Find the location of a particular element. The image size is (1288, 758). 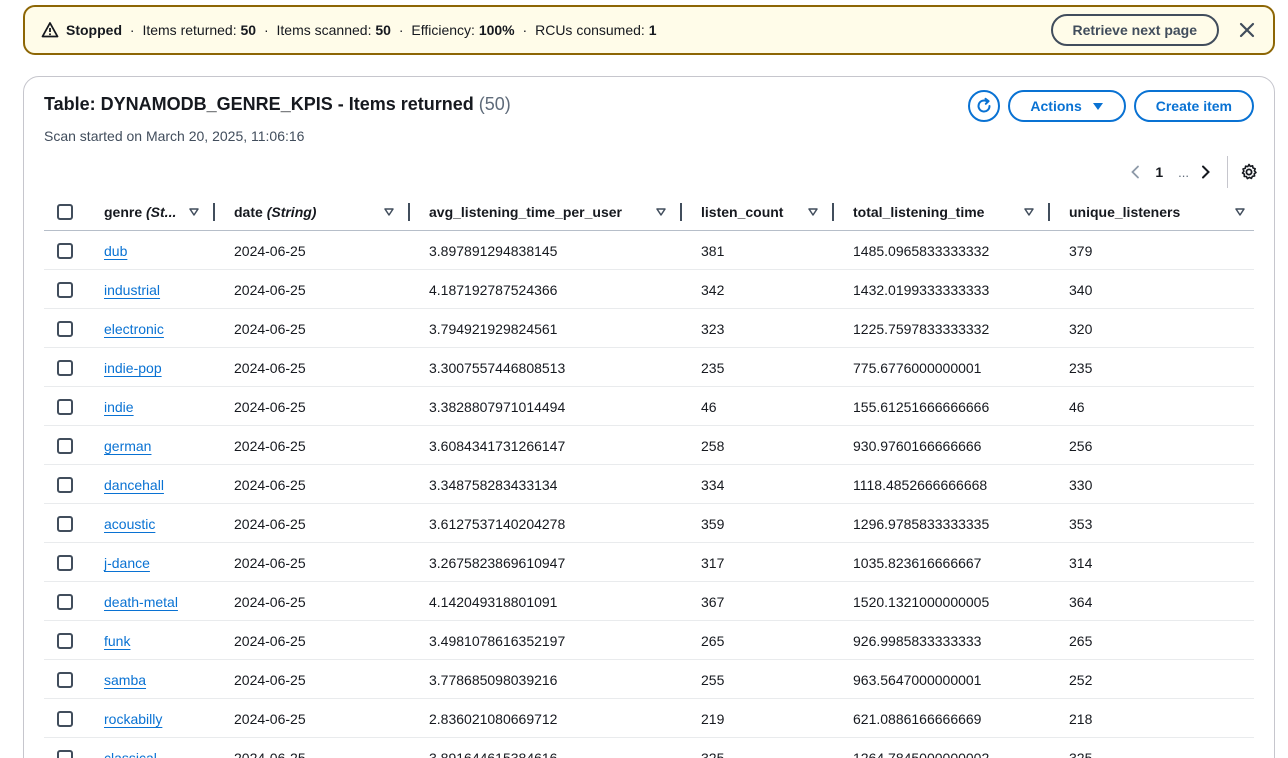

total-listening-cell: 155.61251666666666 is located at coordinates (921, 406).